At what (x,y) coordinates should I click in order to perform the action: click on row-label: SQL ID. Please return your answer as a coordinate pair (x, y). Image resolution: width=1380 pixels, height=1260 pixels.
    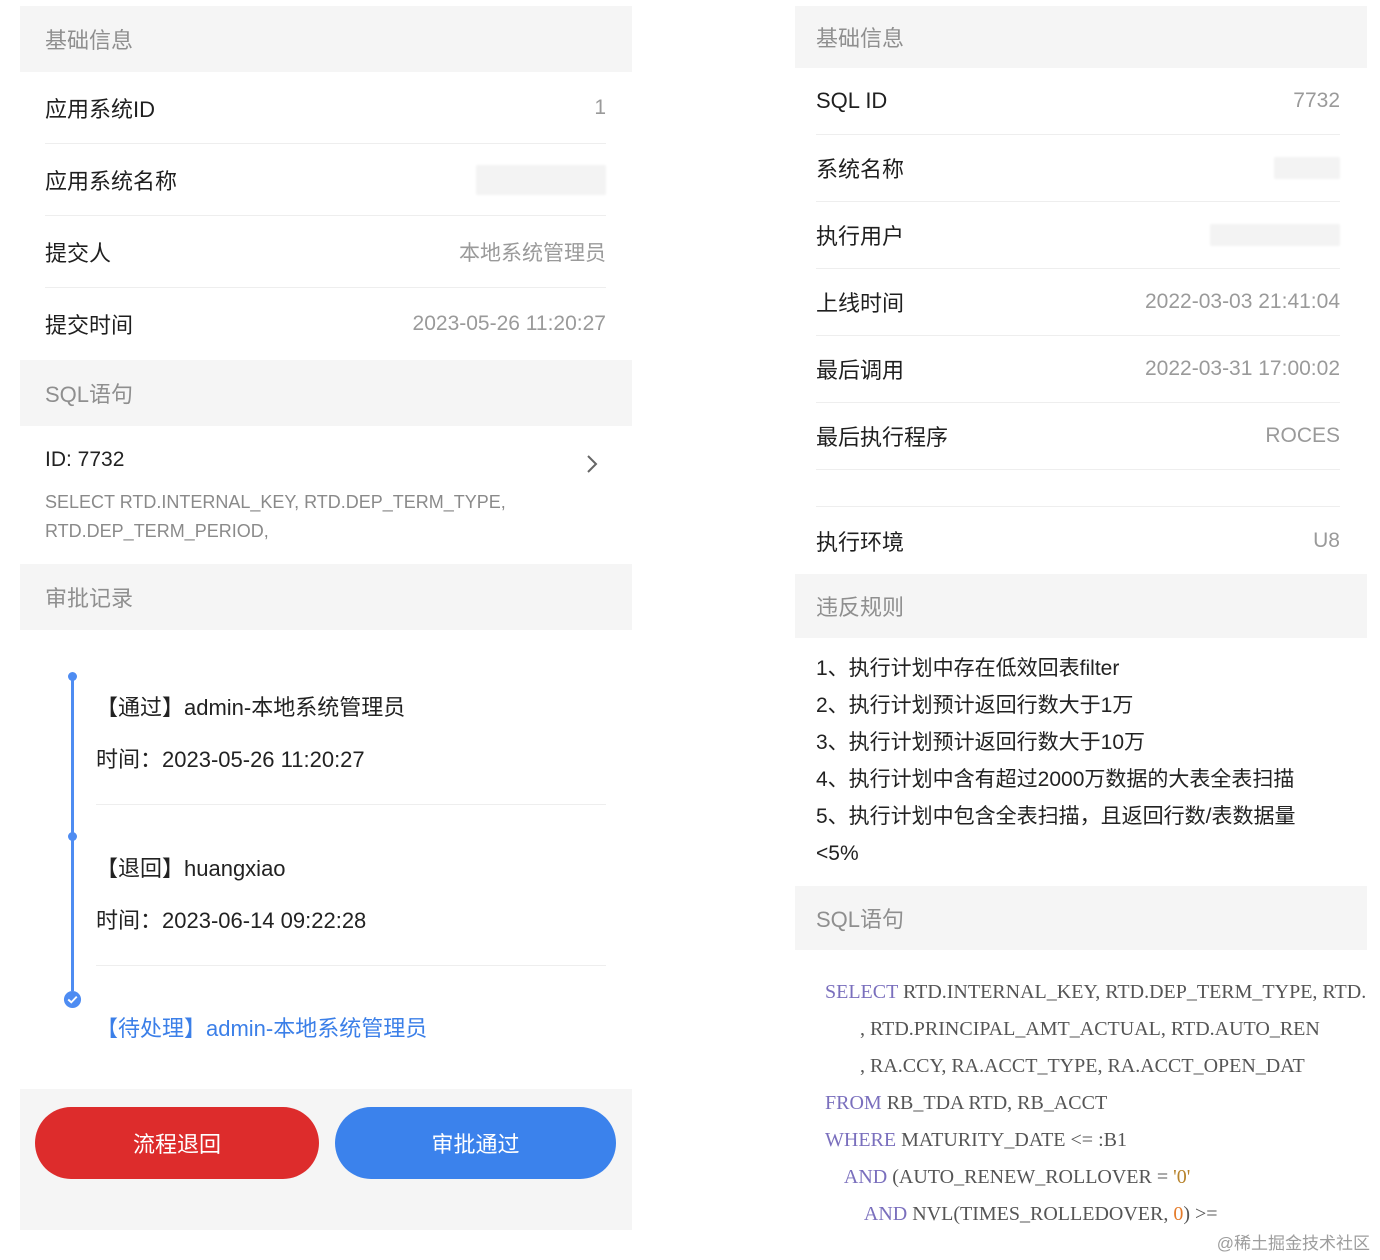
    Looking at the image, I should click on (852, 100).